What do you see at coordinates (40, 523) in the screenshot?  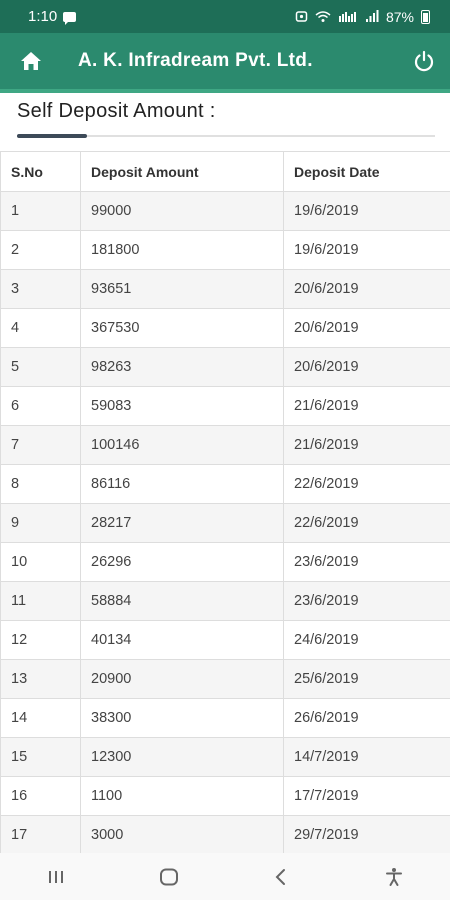 I see `cell-sno: 9` at bounding box center [40, 523].